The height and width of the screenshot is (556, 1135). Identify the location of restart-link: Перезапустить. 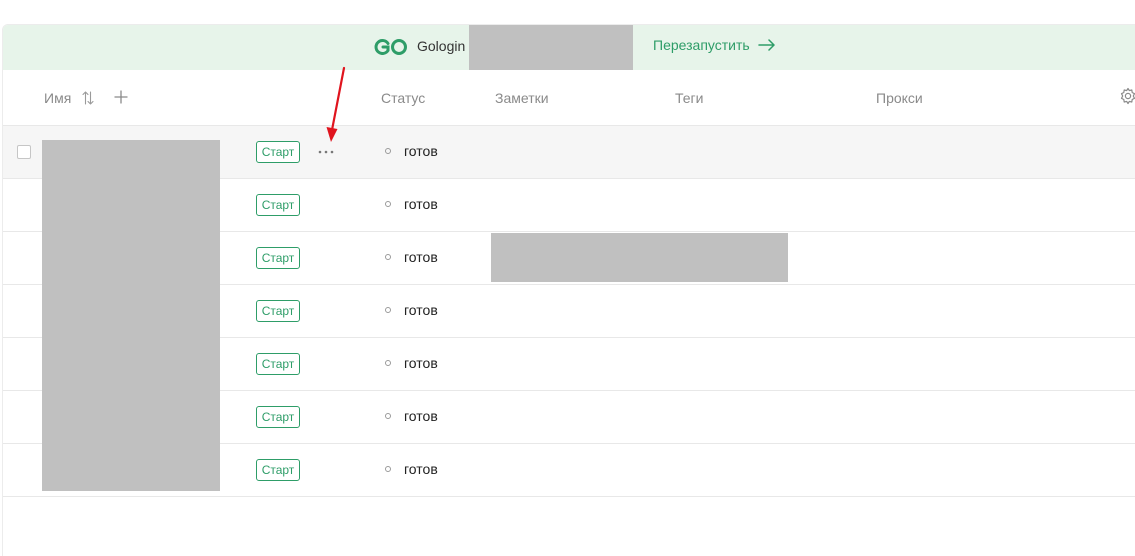
(714, 45).